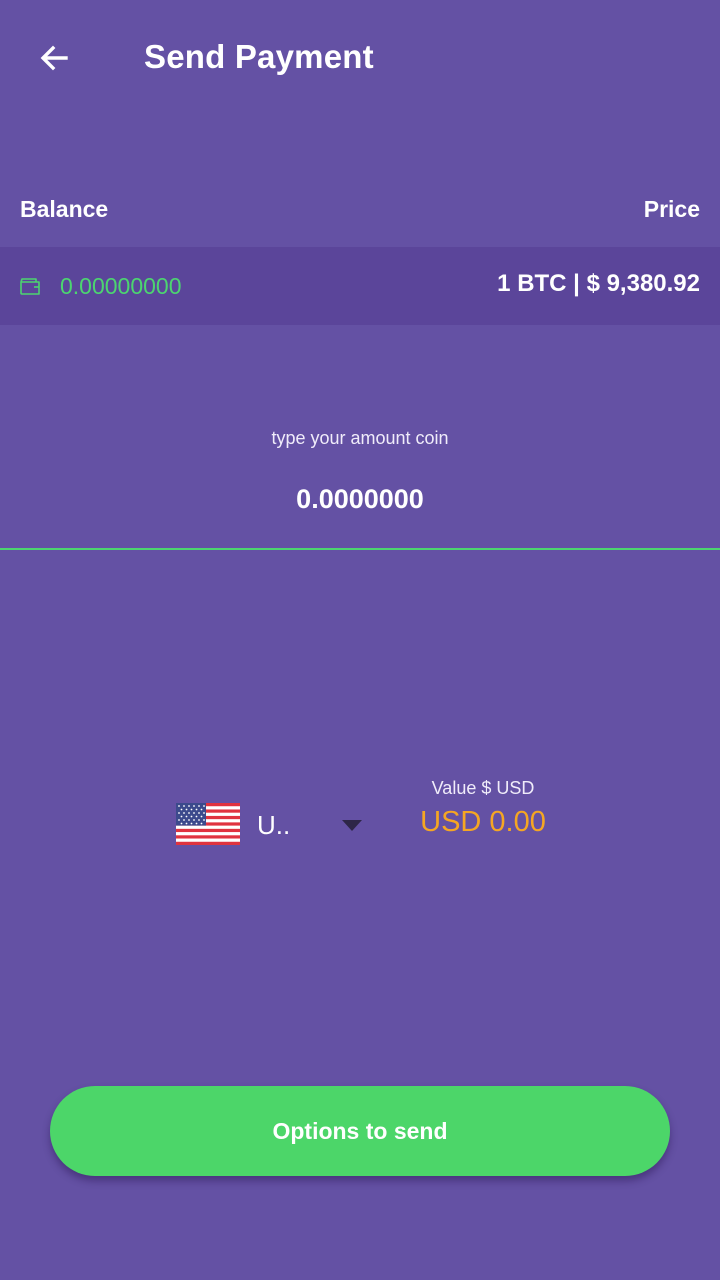  What do you see at coordinates (360, 286) in the screenshot?
I see `balance-row: 0.00000000 1 BTC | $ 9,380.92` at bounding box center [360, 286].